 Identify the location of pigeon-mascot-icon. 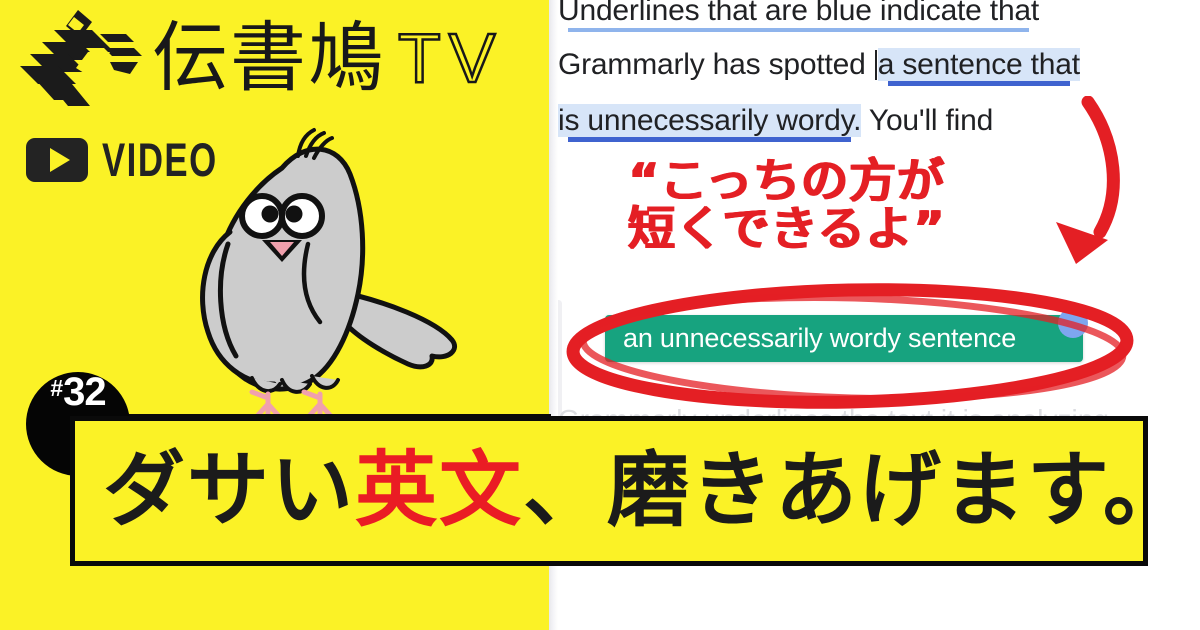
(328, 277).